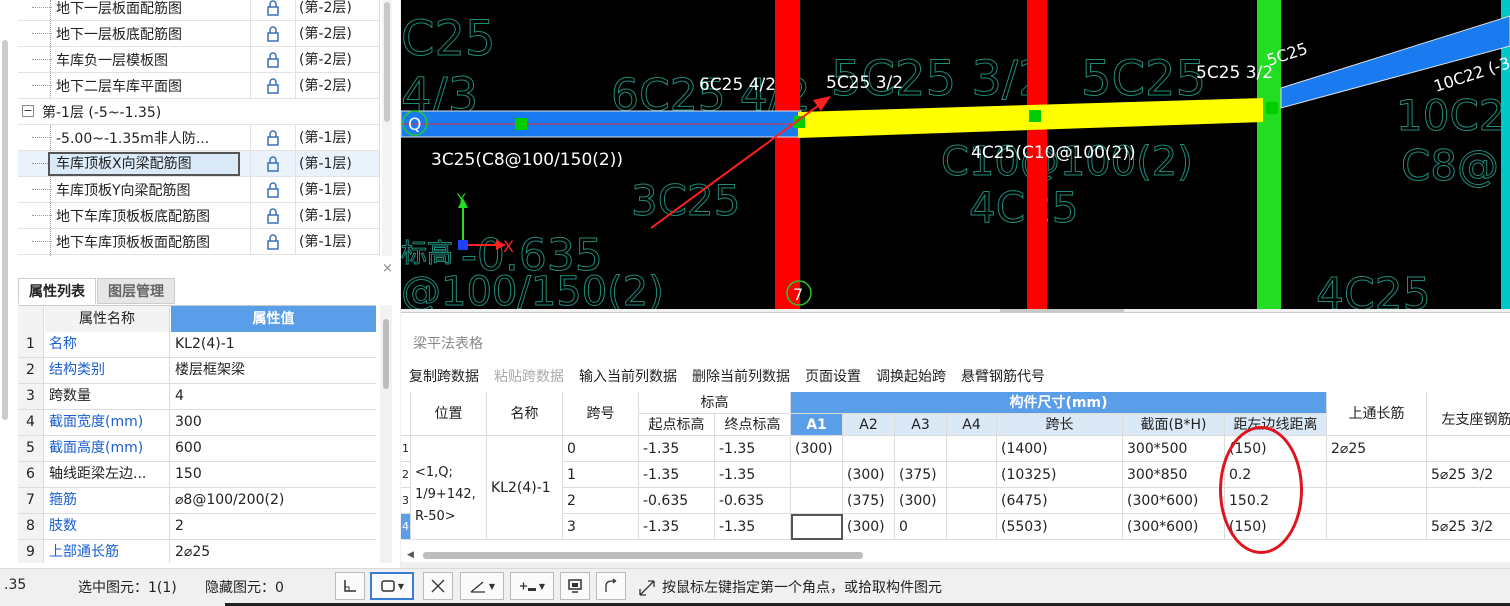  What do you see at coordinates (482, 586) in the screenshot?
I see `angle-button: ▼` at bounding box center [482, 586].